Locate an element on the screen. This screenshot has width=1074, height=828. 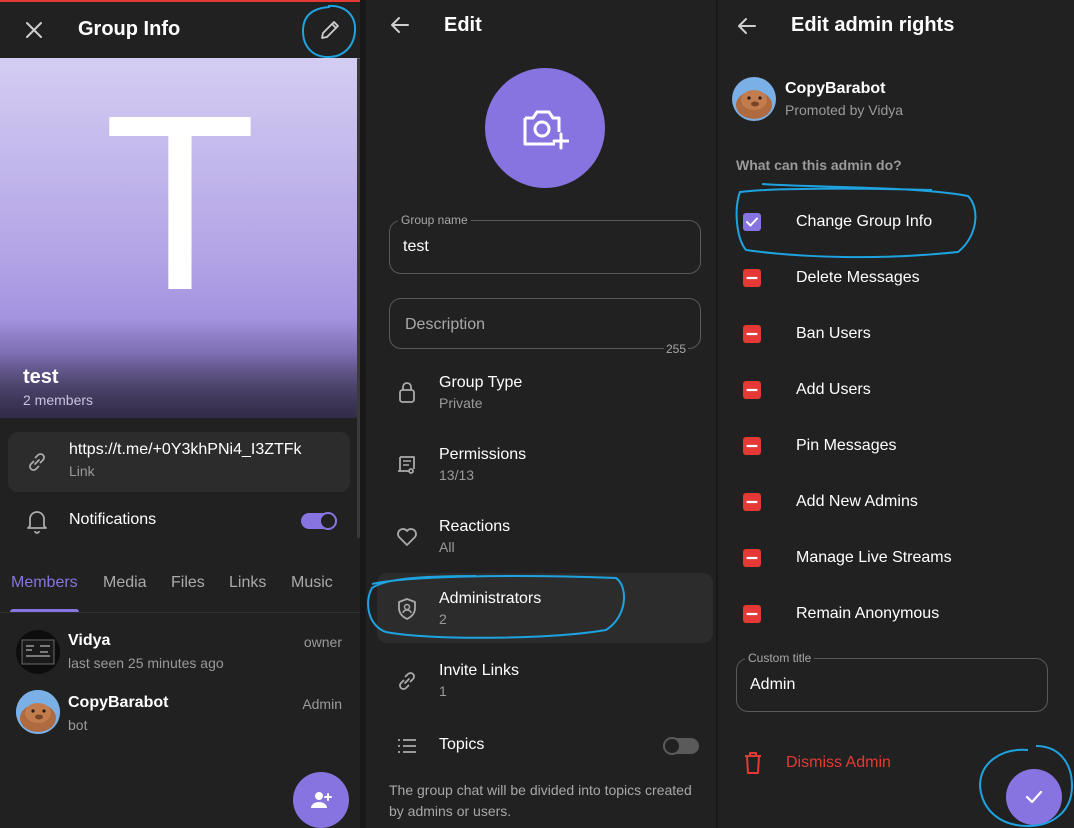
member-status: bot is located at coordinates (78, 725).